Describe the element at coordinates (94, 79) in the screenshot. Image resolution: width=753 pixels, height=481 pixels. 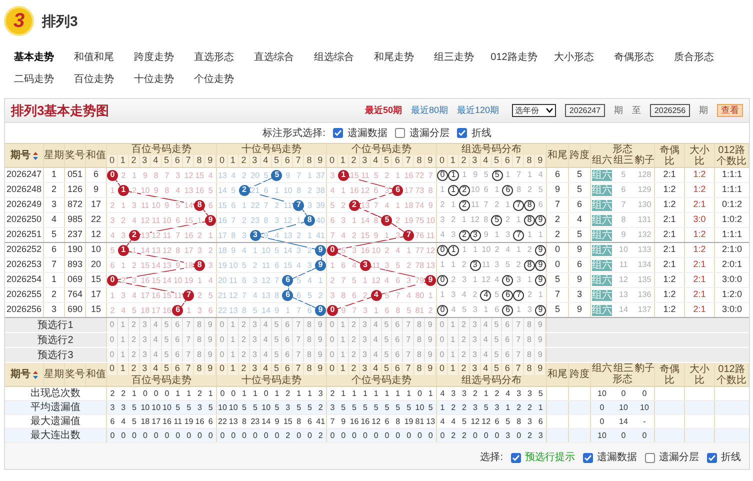
I see `nav-link: 百位走势` at that location.